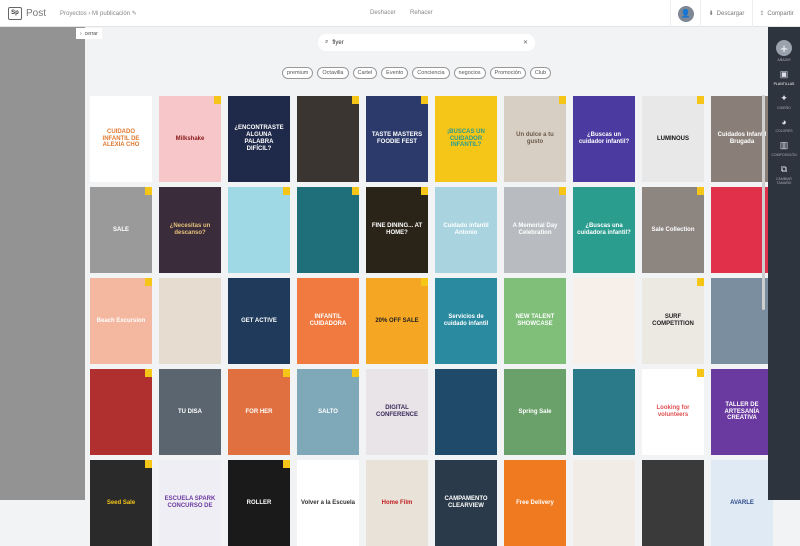 The image size is (800, 546). Describe the element at coordinates (784, 148) in the screenshot. I see `sidebar-item-layout: ▥ COMPOSICIÓN` at that location.